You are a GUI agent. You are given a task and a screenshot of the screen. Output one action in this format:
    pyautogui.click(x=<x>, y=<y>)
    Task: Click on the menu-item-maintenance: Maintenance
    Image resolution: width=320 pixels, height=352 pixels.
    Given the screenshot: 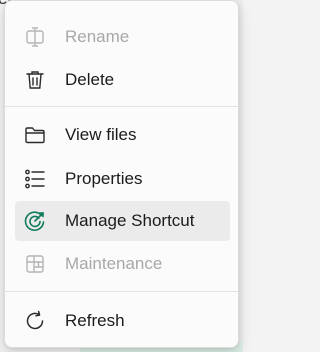 What is the action you would take?
    pyautogui.click(x=122, y=264)
    